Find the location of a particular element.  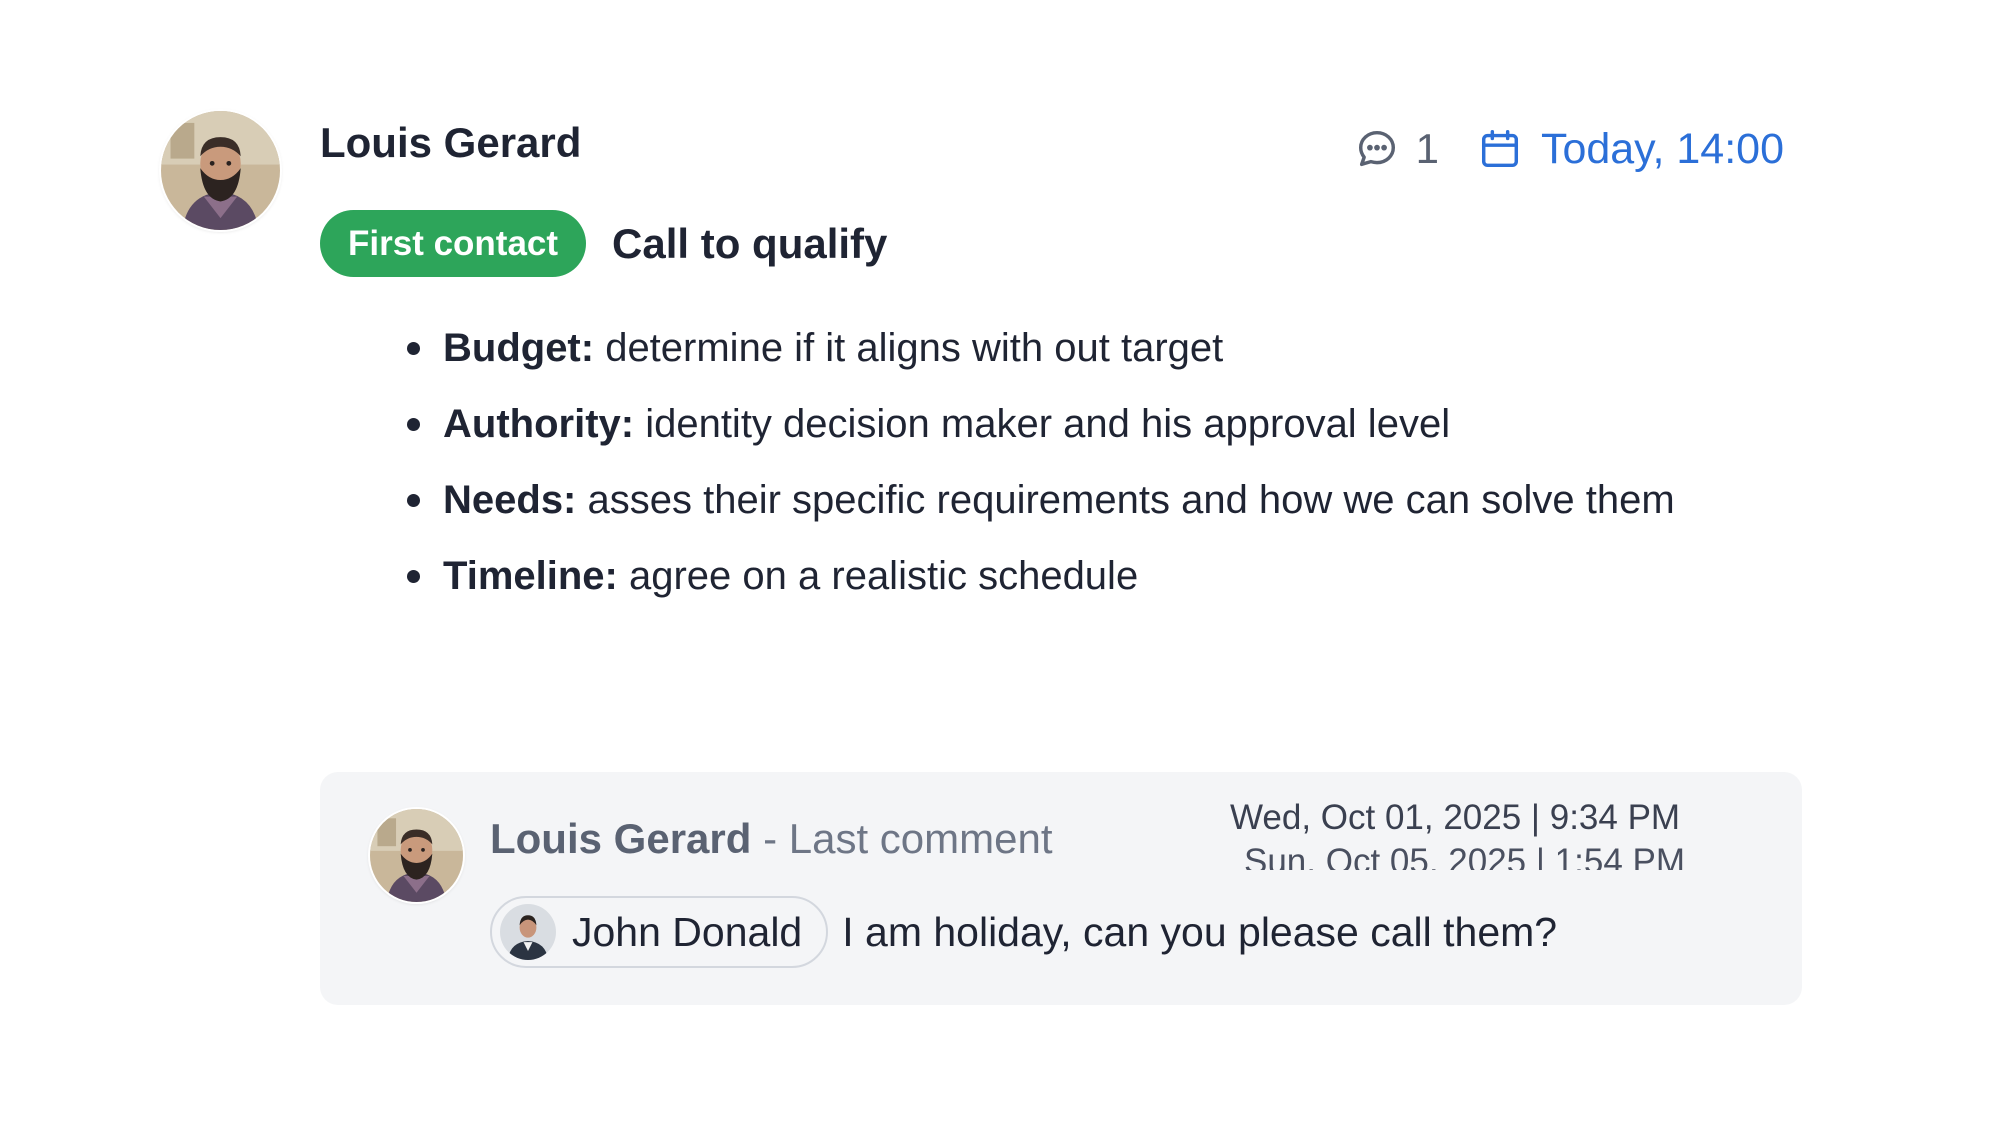

comment-author-avatar is located at coordinates (416, 855).